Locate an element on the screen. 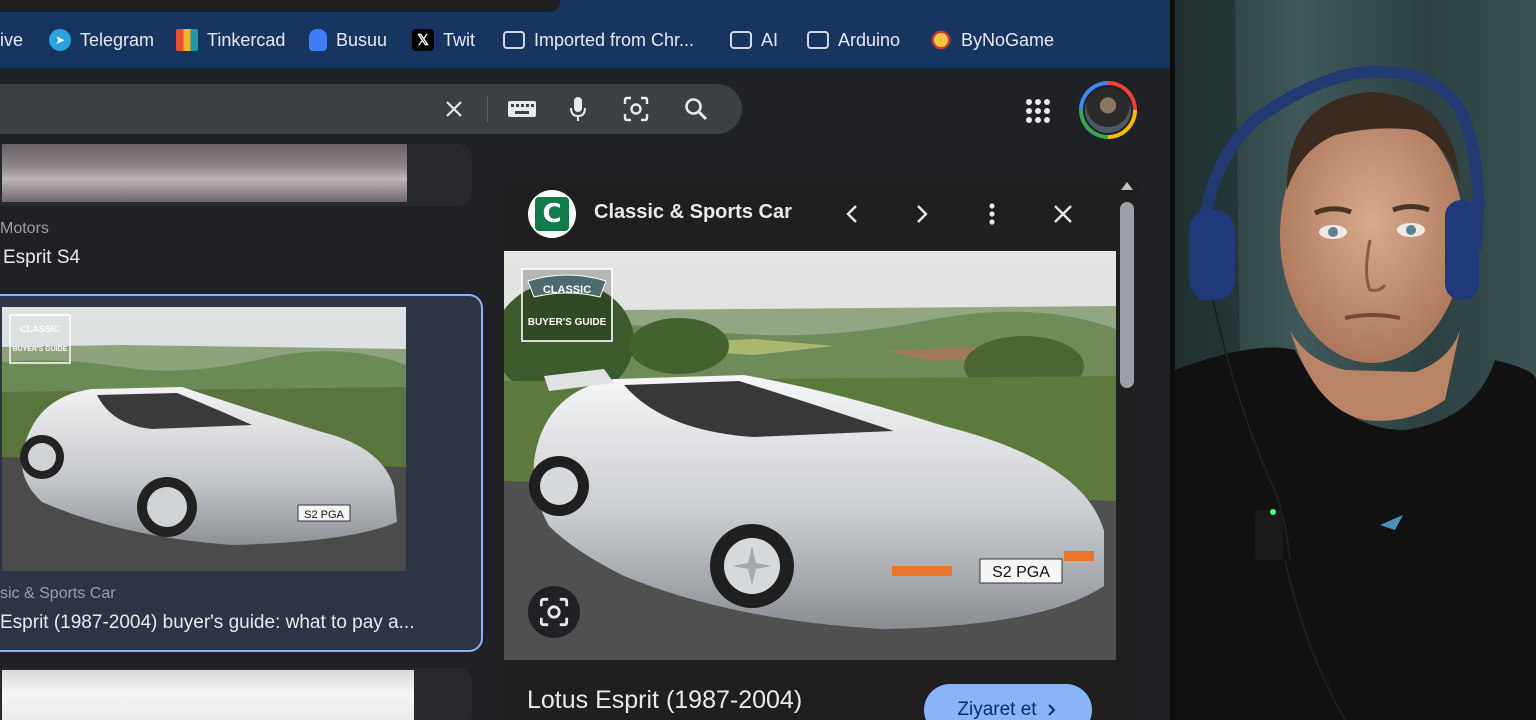 The height and width of the screenshot is (720, 1536). search-divider is located at coordinates (487, 109).